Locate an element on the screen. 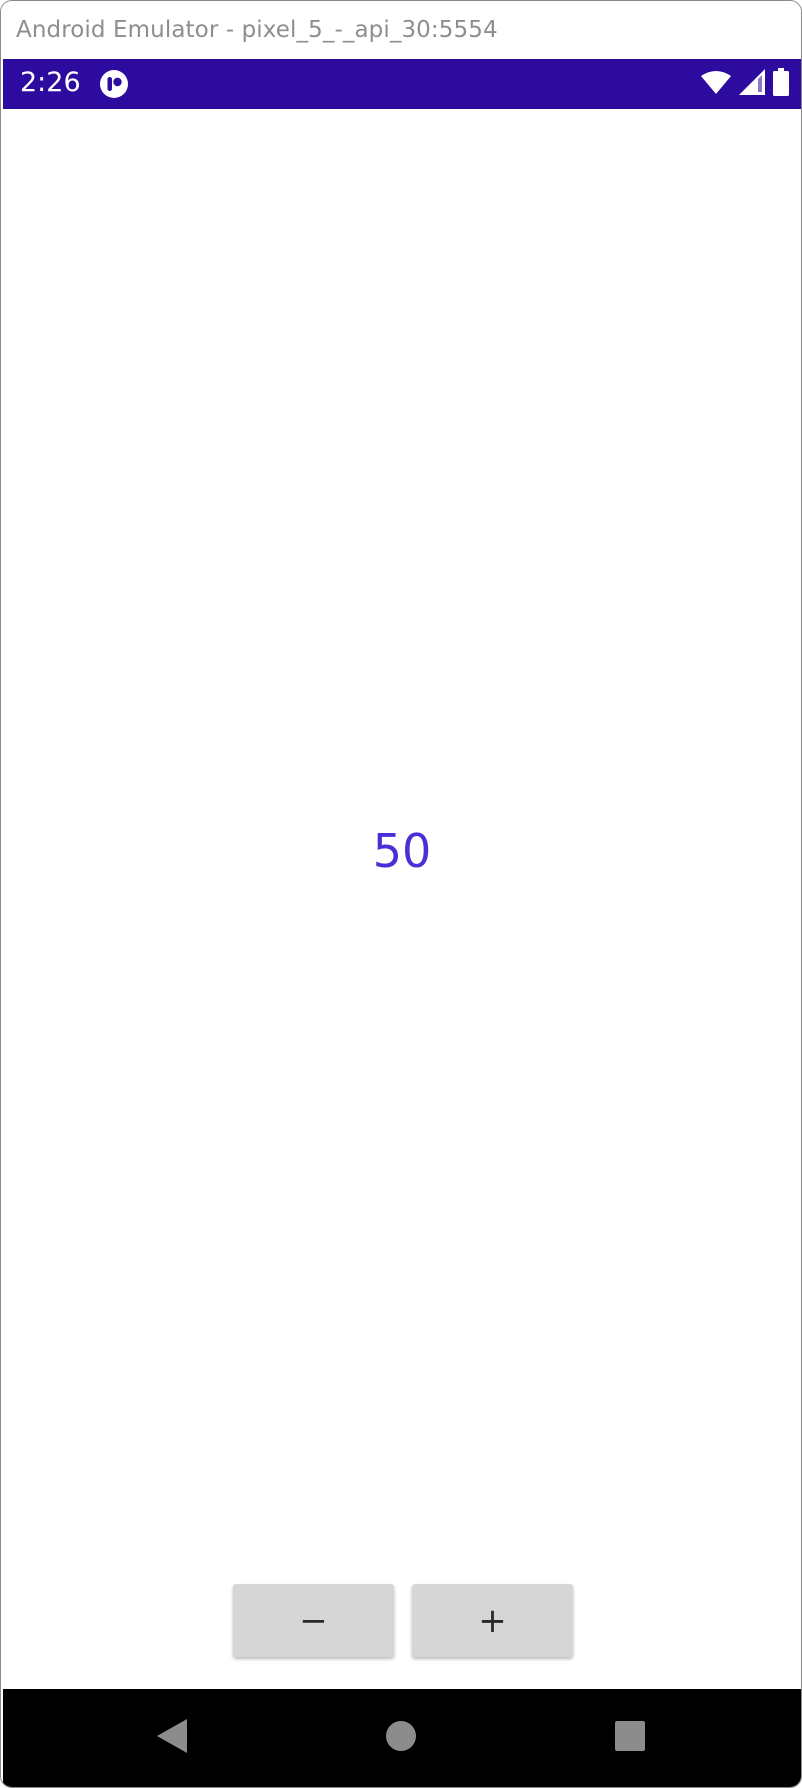  back-button is located at coordinates (172, 1738).